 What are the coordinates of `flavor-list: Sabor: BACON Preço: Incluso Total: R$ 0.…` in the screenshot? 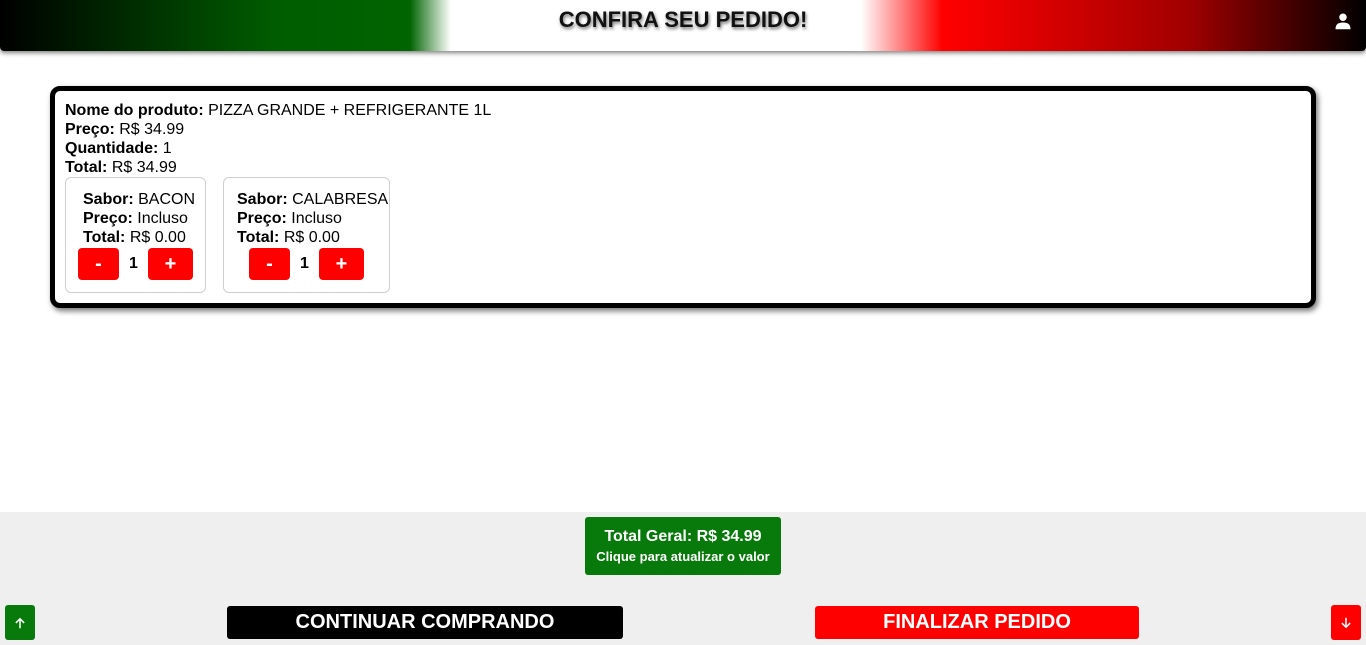 It's located at (227, 235).